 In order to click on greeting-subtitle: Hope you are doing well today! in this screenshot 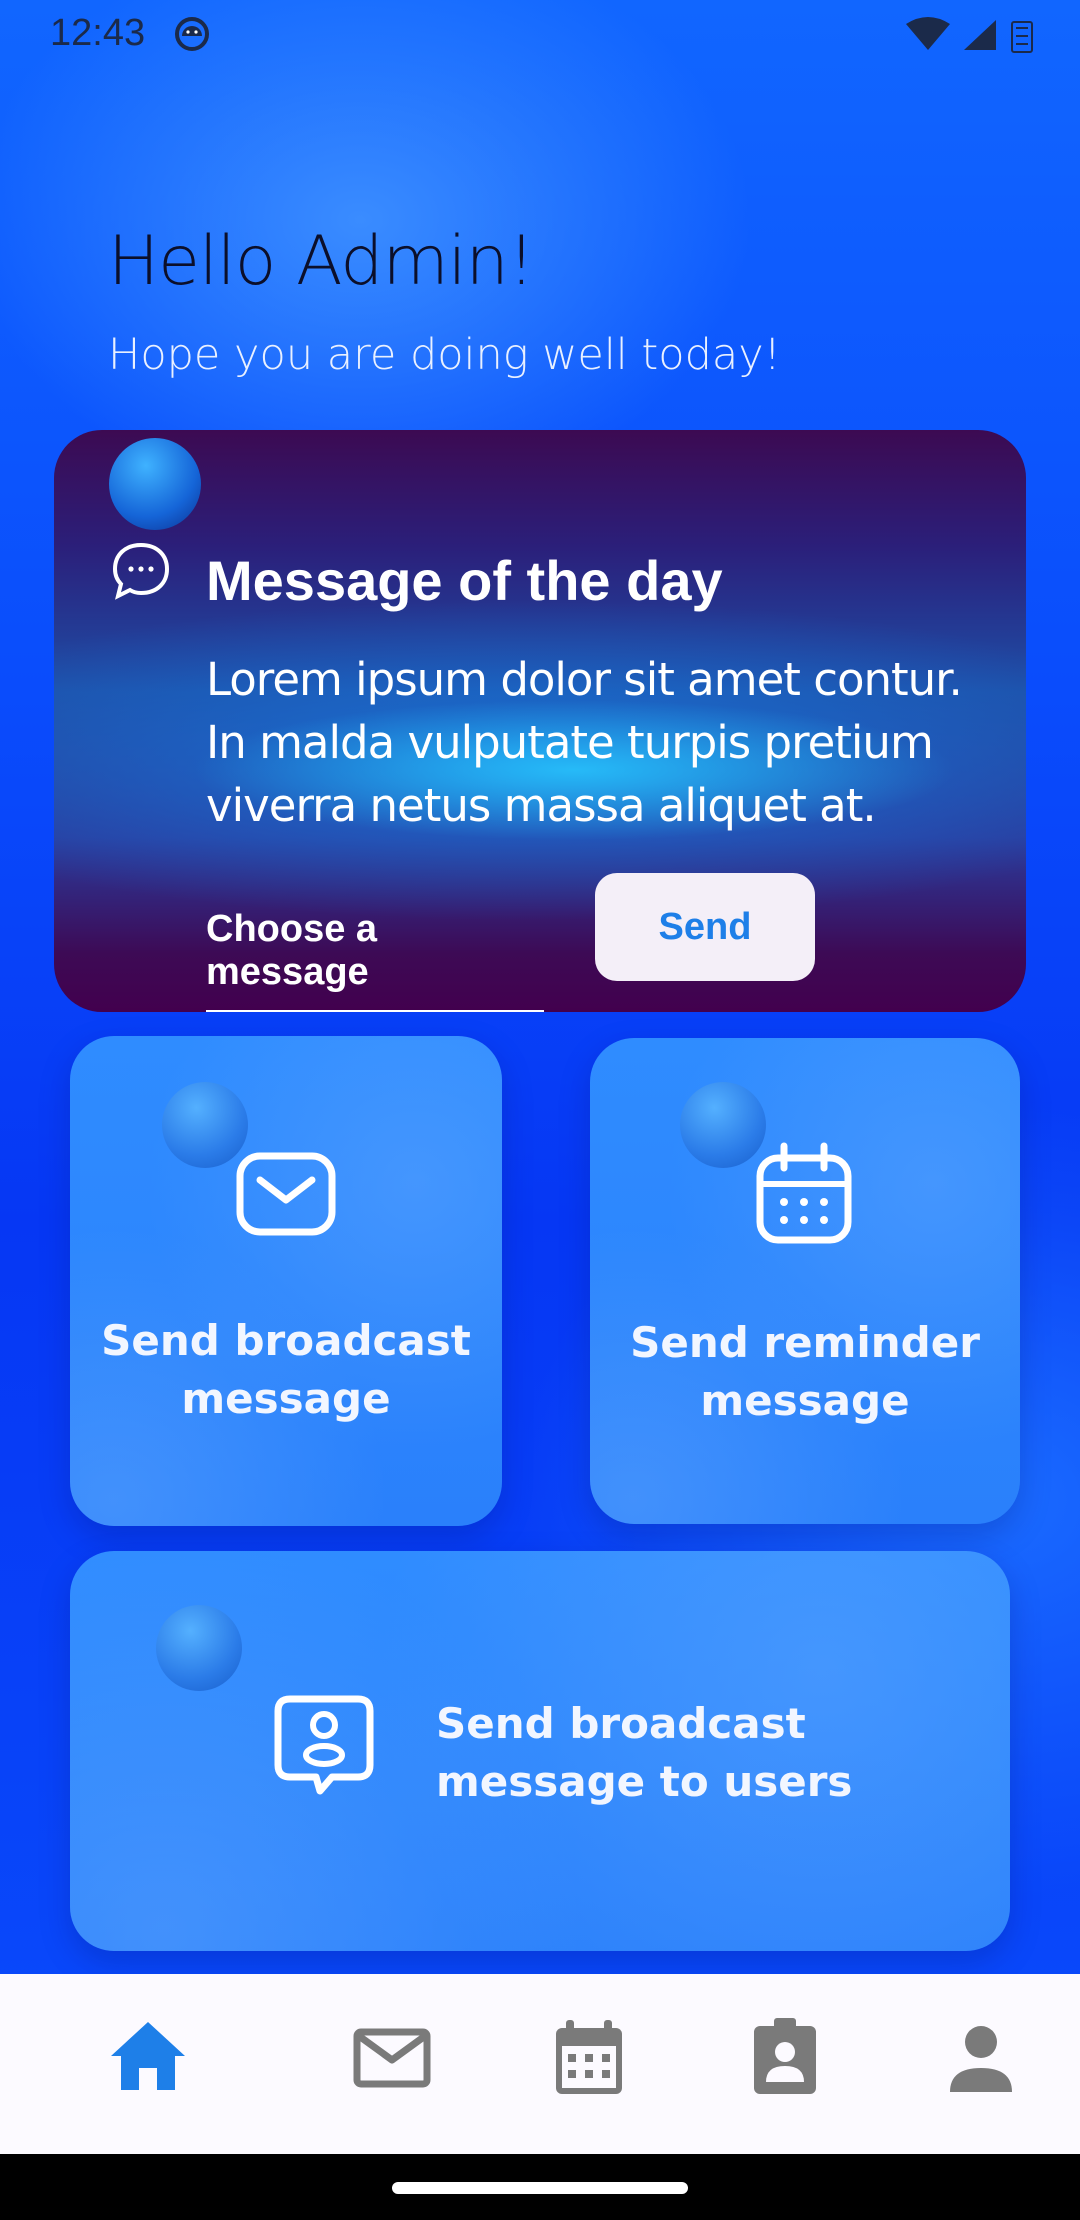, I will do `click(444, 355)`.